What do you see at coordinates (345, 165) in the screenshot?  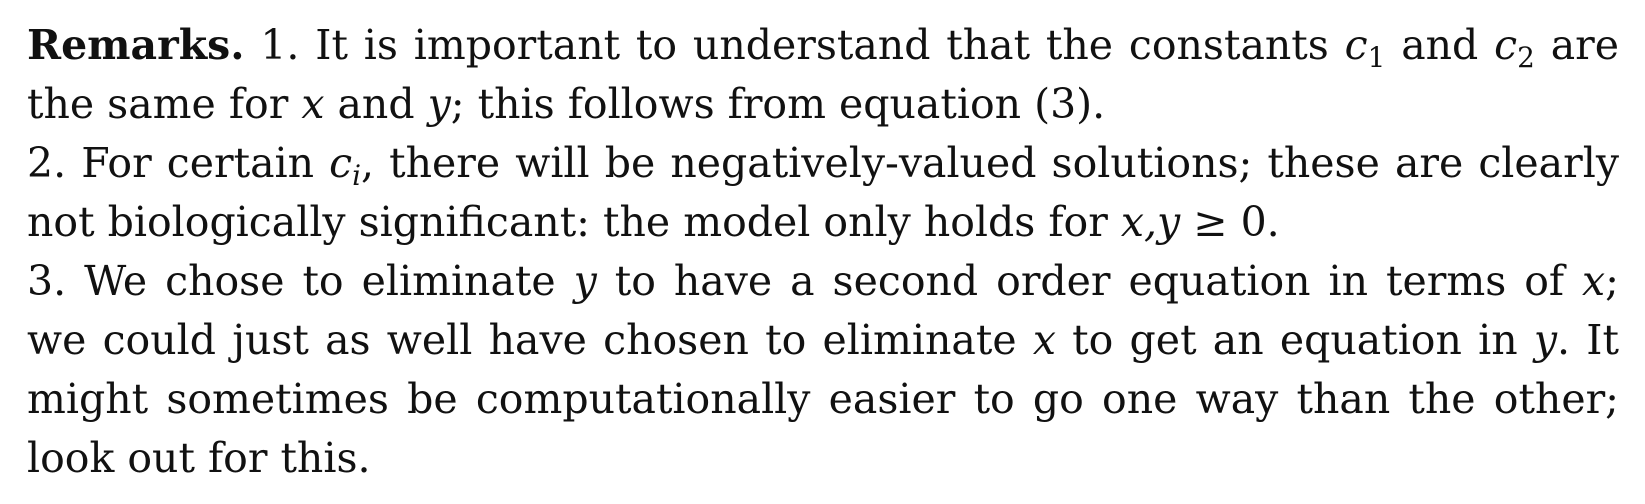 I see `constant-ci: ci` at bounding box center [345, 165].